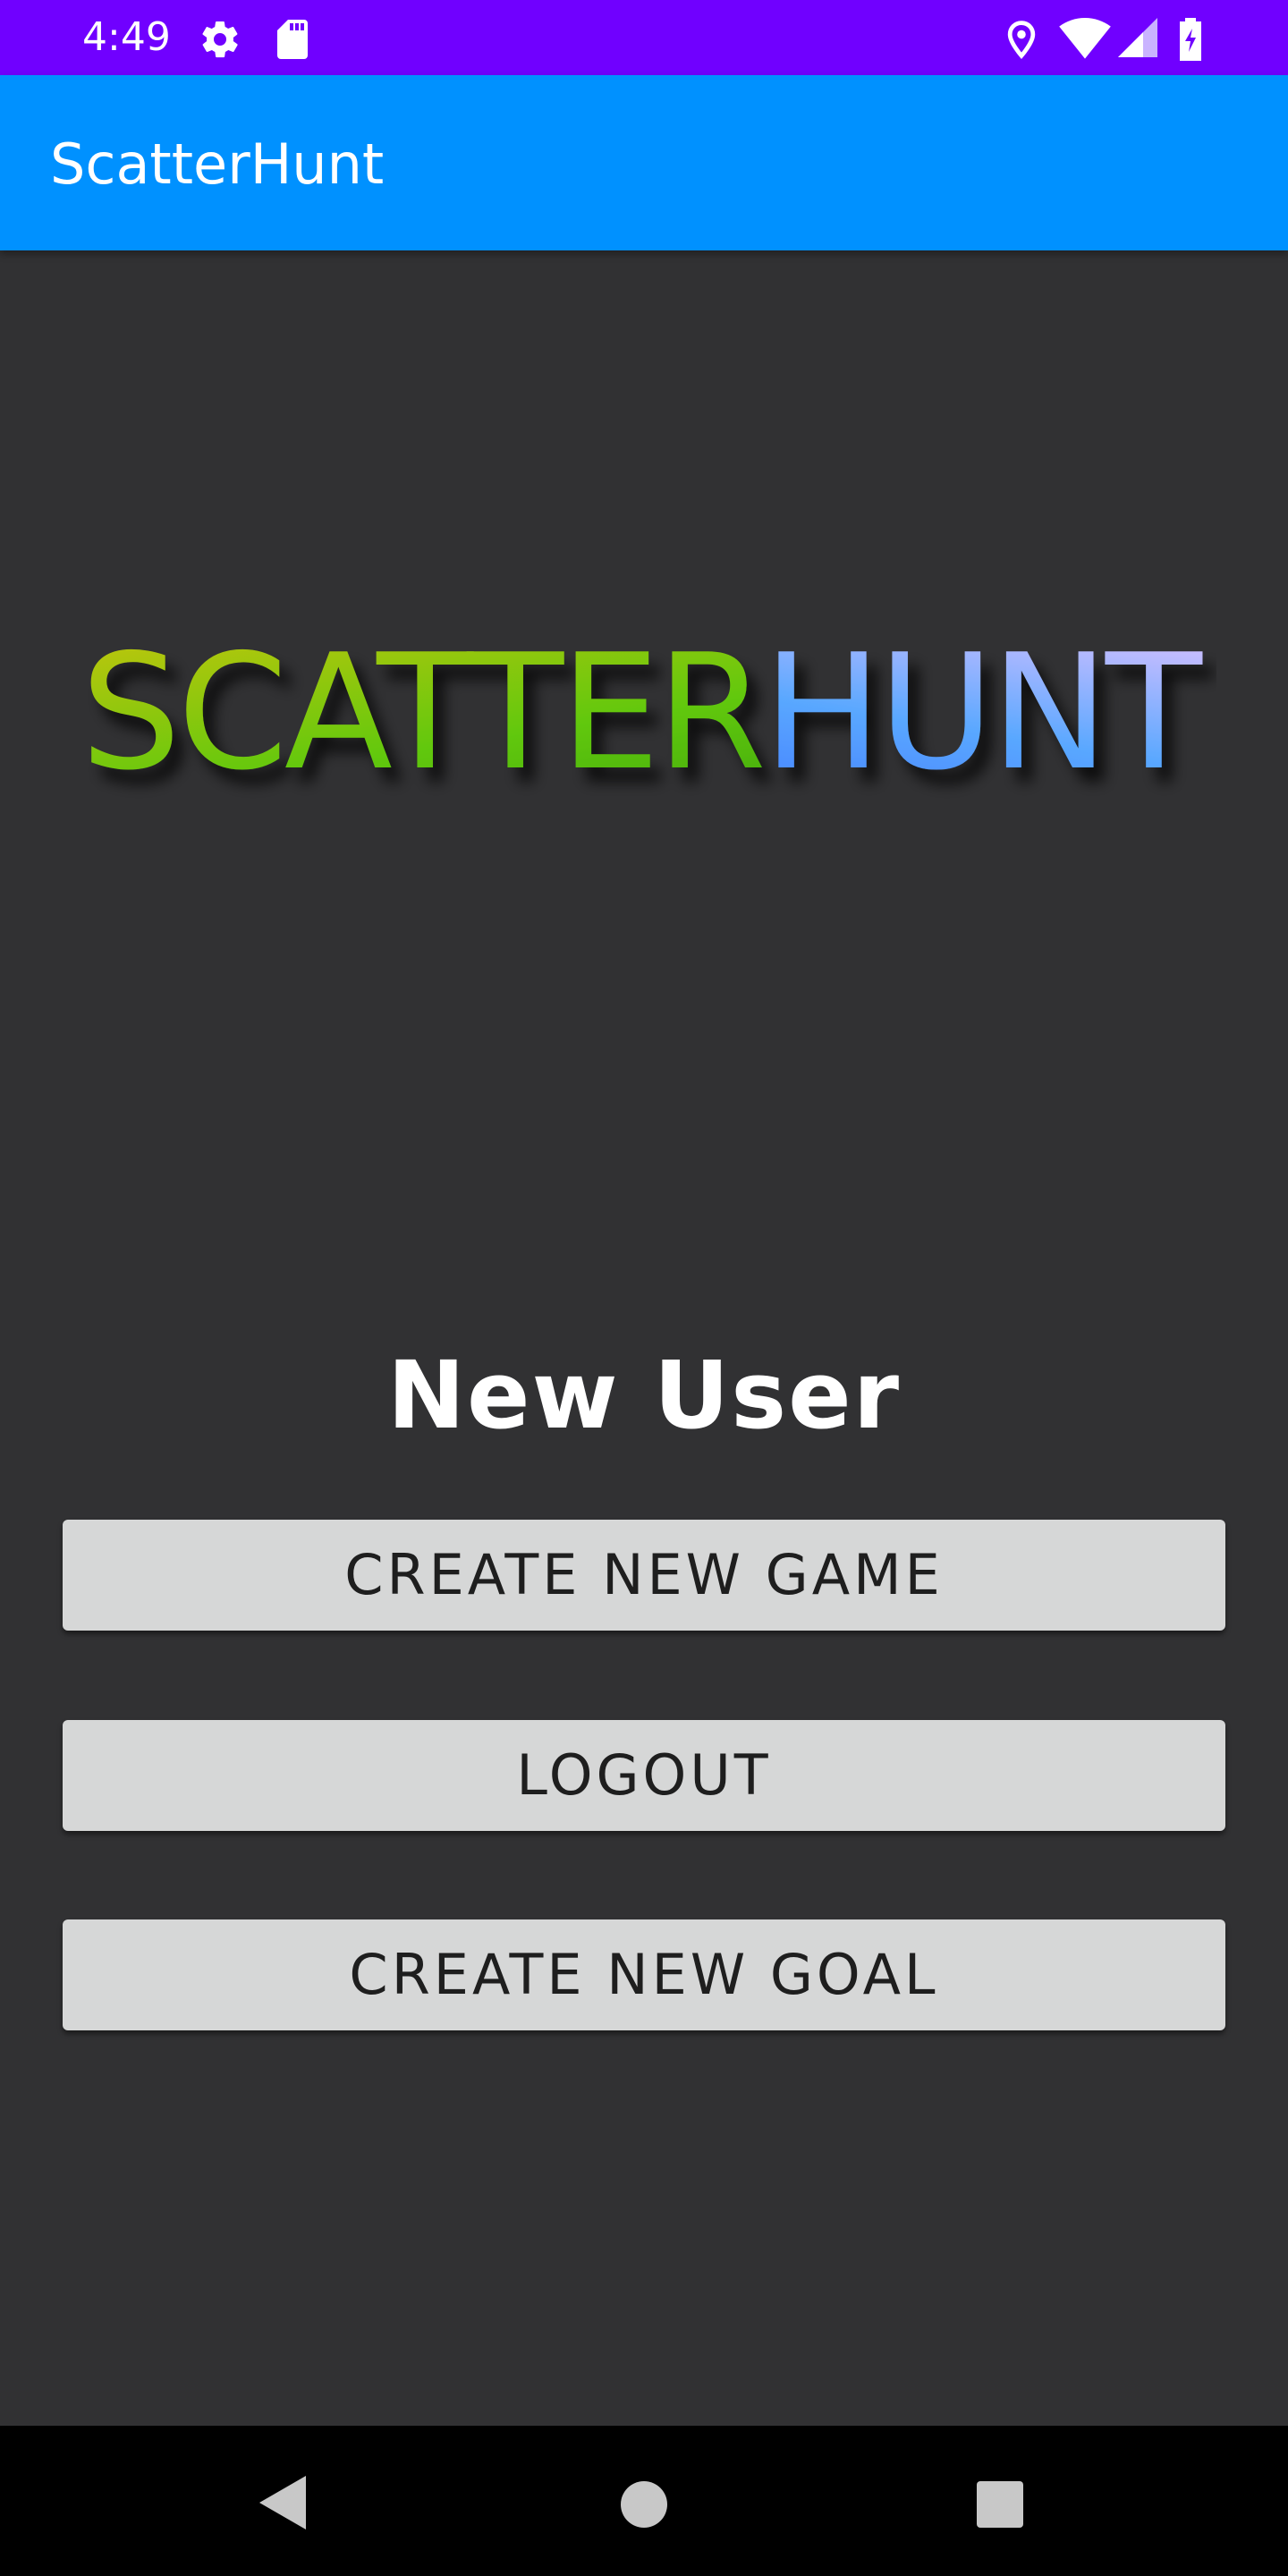  Describe the element at coordinates (644, 1575) in the screenshot. I see `create-new-game-button: CREATE NEW GAME` at that location.